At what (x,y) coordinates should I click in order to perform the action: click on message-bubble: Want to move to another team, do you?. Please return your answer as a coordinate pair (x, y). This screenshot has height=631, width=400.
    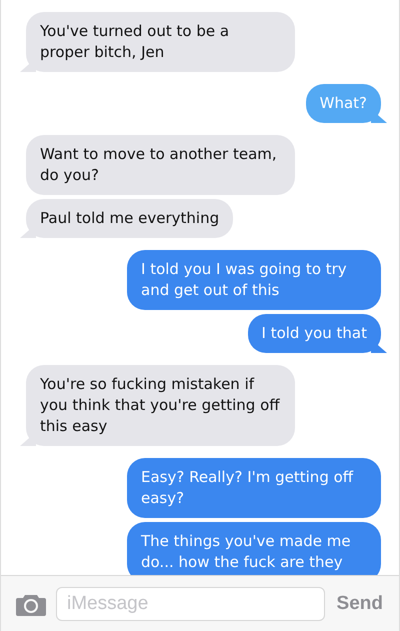
    Looking at the image, I should click on (157, 165).